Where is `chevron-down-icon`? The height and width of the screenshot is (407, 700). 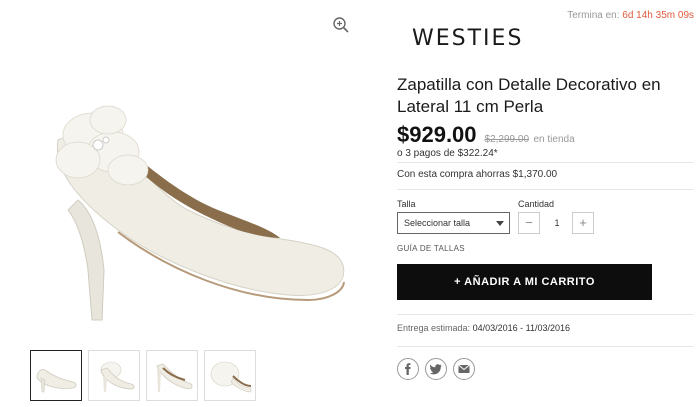 chevron-down-icon is located at coordinates (500, 223).